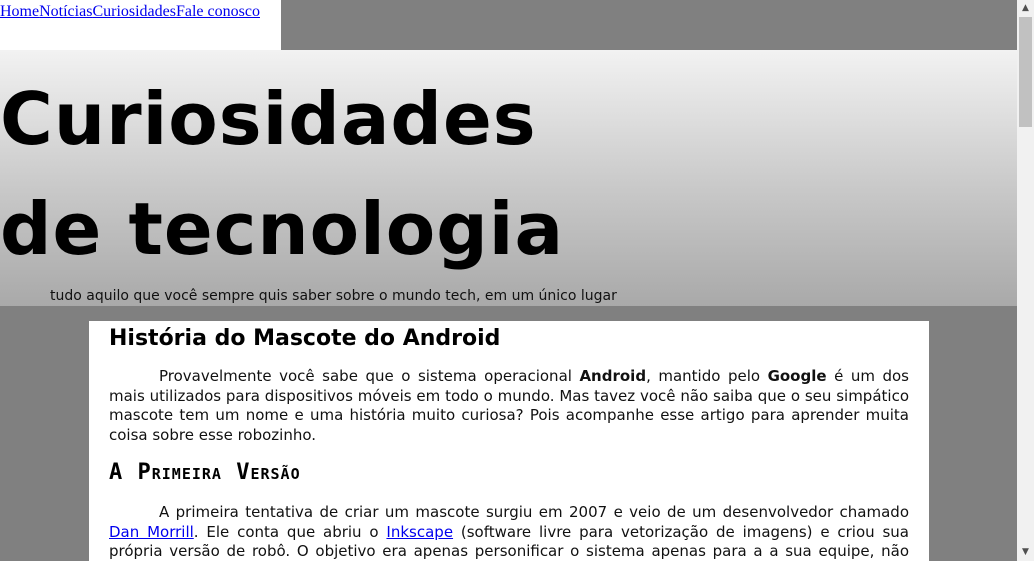 The height and width of the screenshot is (561, 1034). What do you see at coordinates (1025, 8) in the screenshot?
I see `arrow-up-icon: ▲` at bounding box center [1025, 8].